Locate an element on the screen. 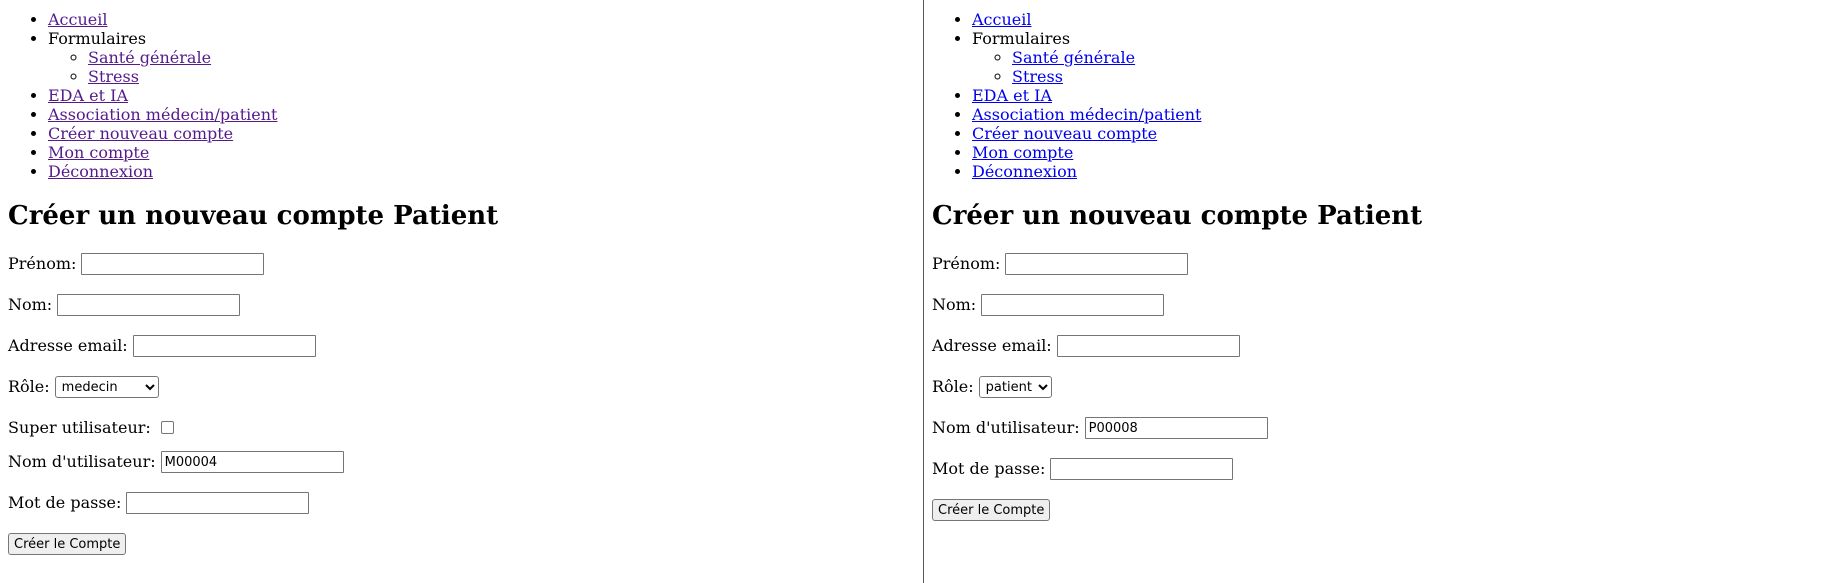  super-user-label: Super utilisateur: is located at coordinates (79, 427).